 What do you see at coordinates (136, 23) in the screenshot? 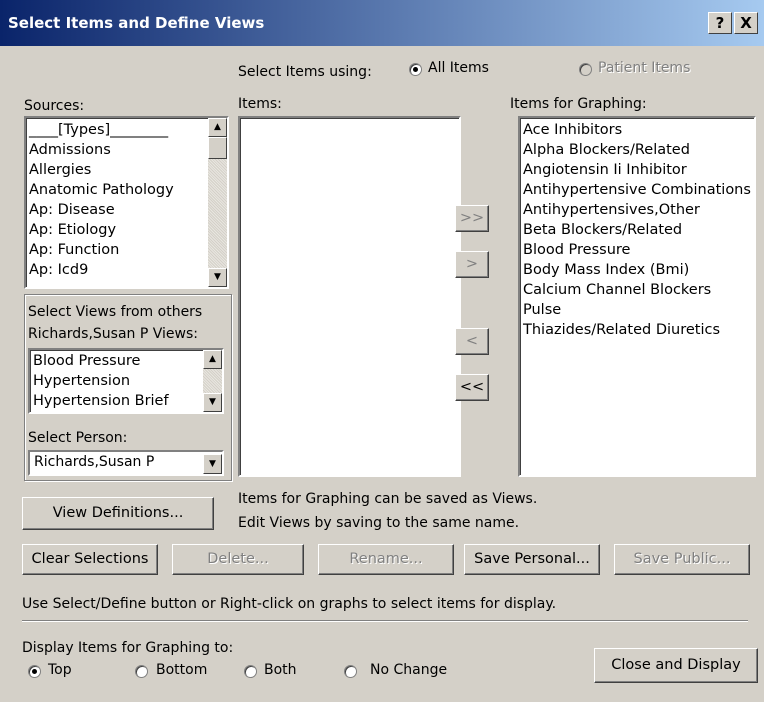
I see `window-title: Select Items and Define Views` at bounding box center [136, 23].